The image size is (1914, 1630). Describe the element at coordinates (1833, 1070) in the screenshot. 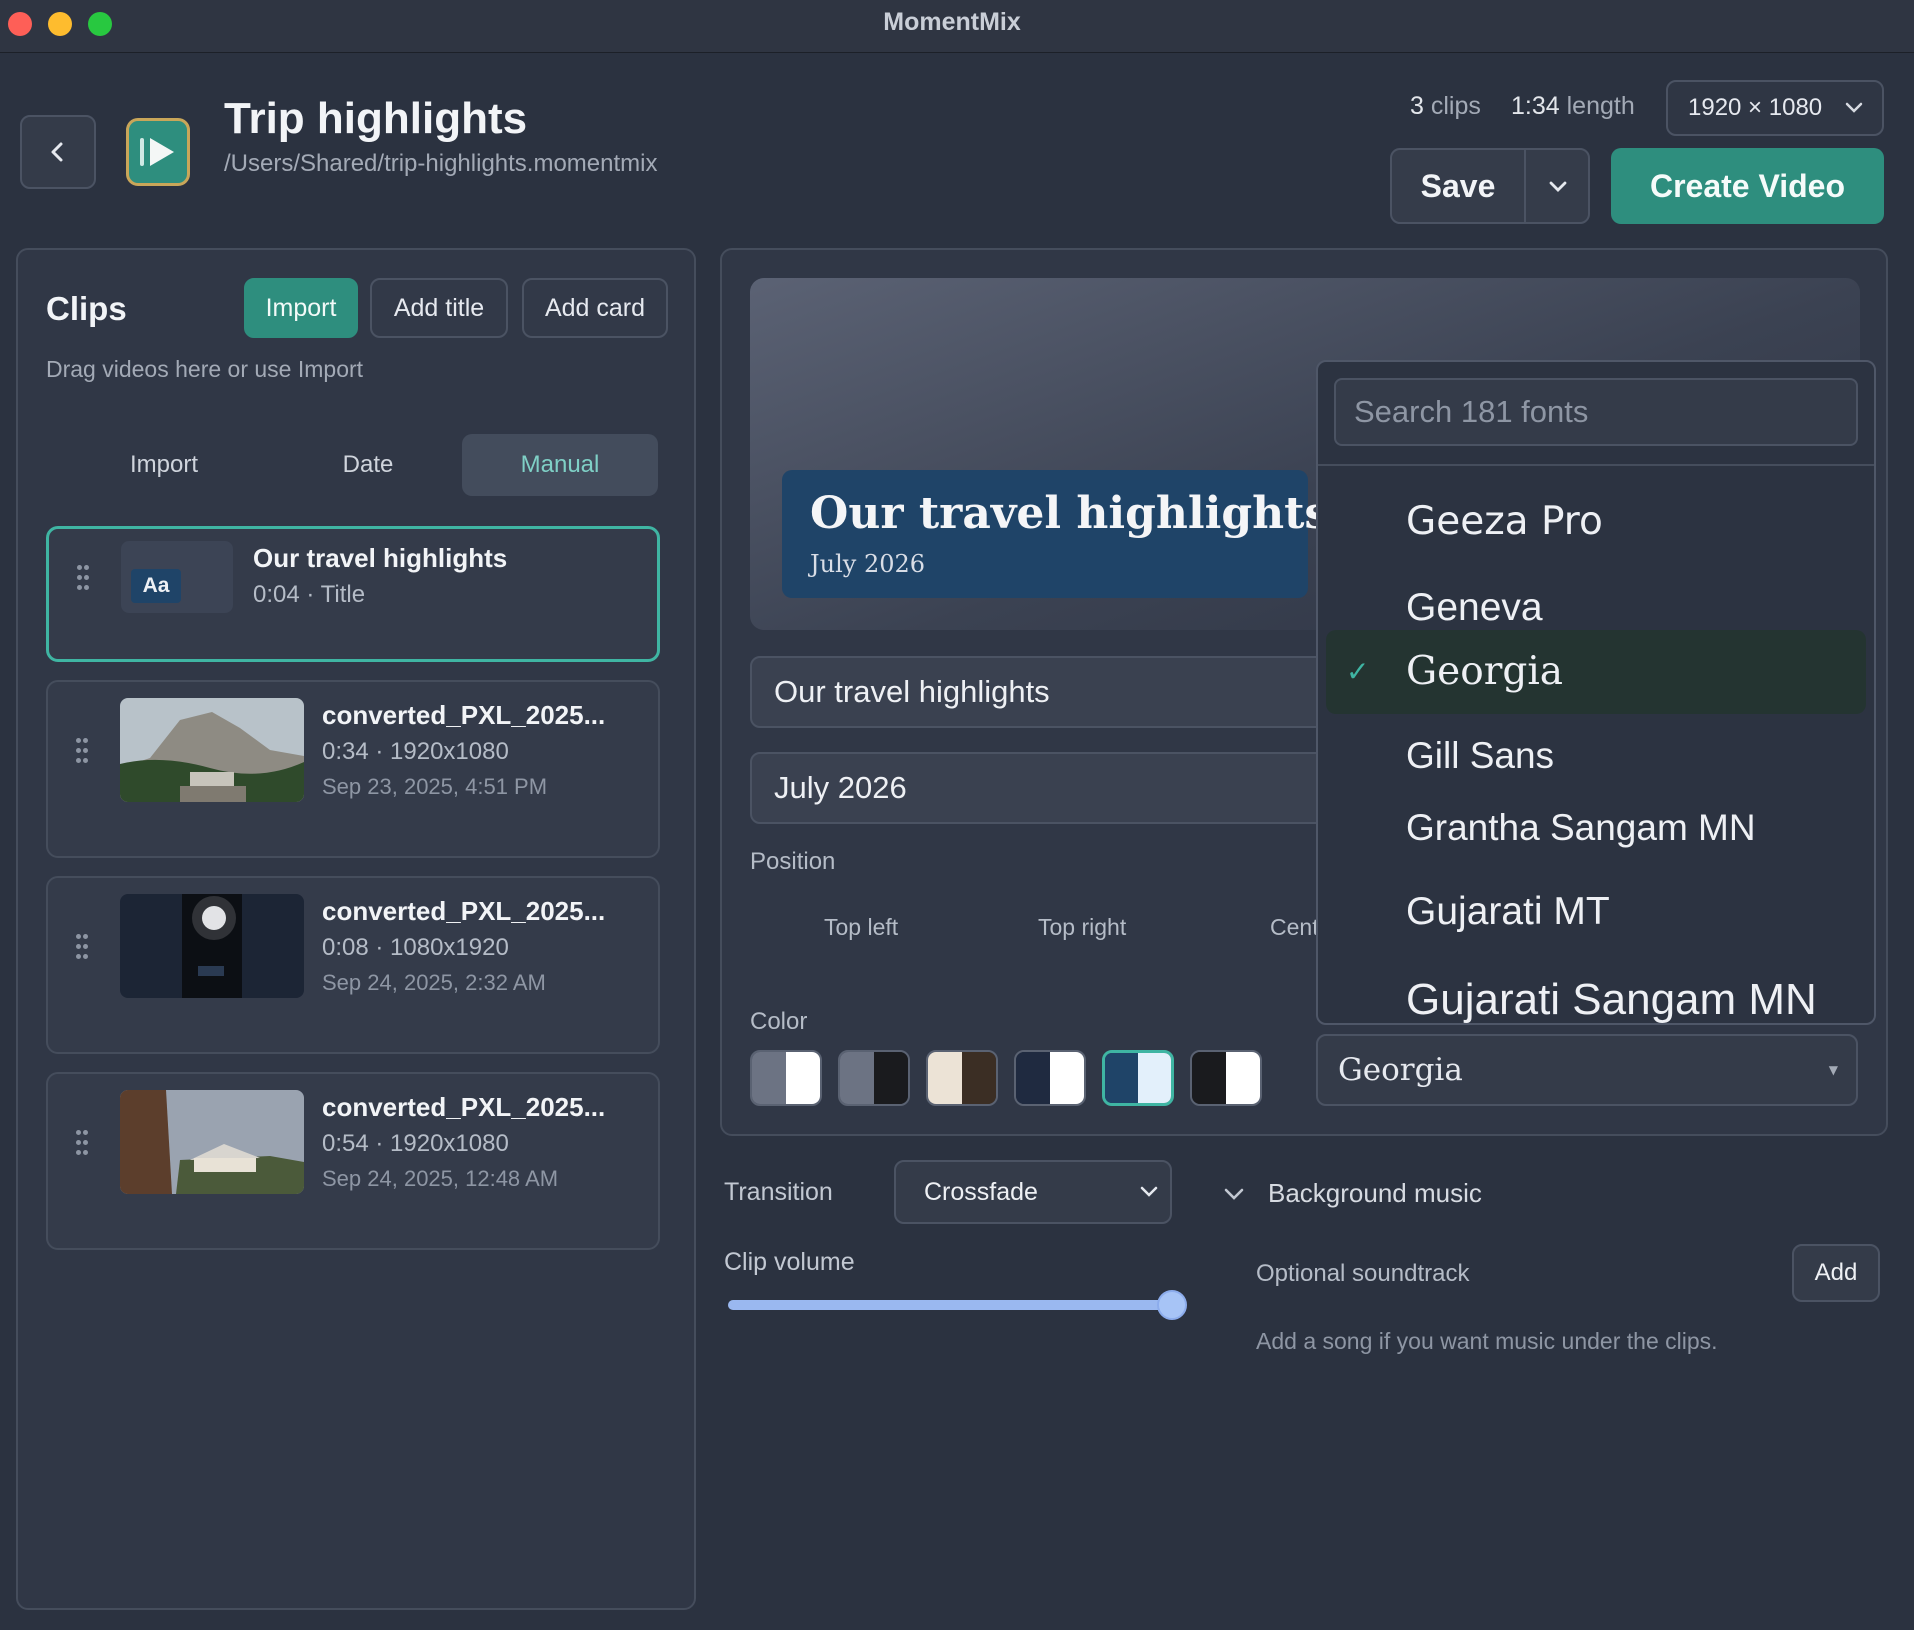

I see `caret-down-icon: ▼` at that location.